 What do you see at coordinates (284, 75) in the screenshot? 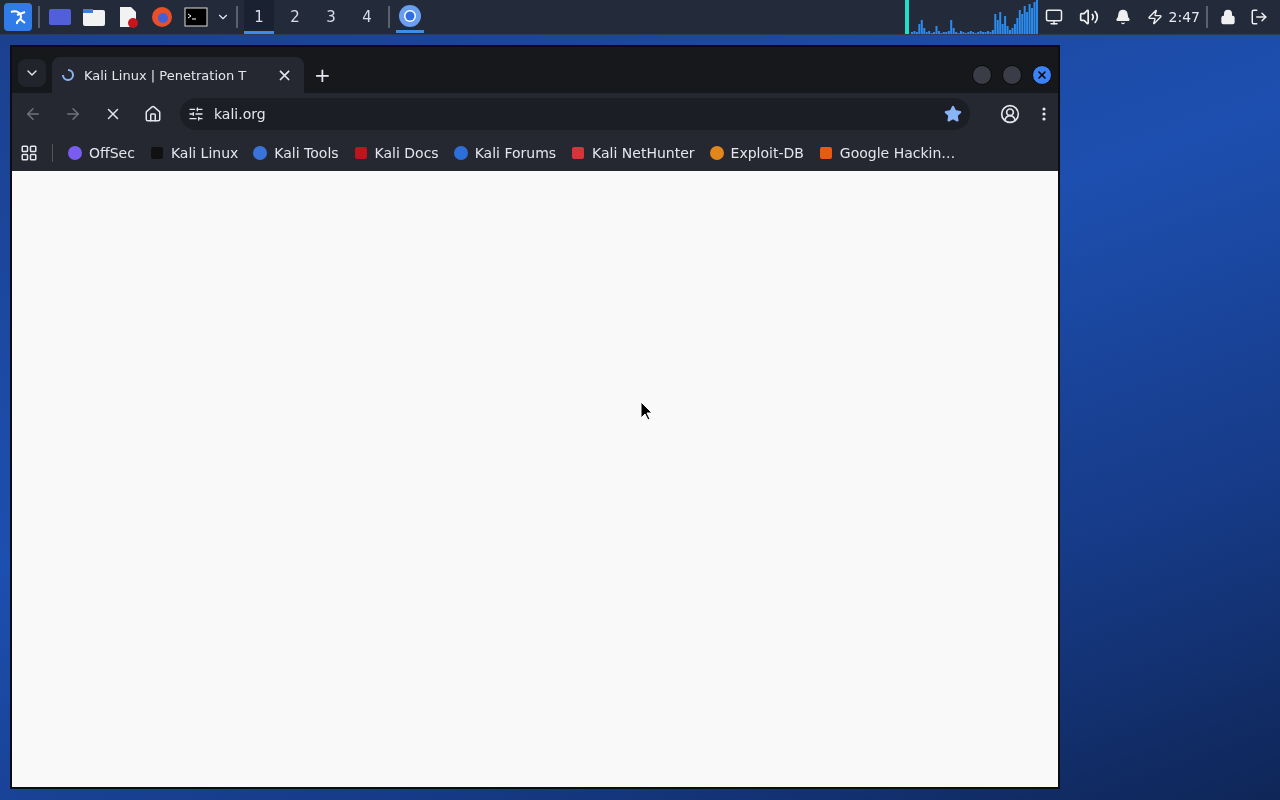
I see `close-tab-button: ×` at bounding box center [284, 75].